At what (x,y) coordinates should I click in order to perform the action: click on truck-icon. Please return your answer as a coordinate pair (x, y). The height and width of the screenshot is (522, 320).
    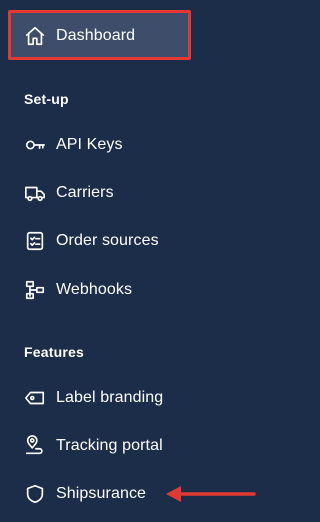
    Looking at the image, I should click on (35, 193).